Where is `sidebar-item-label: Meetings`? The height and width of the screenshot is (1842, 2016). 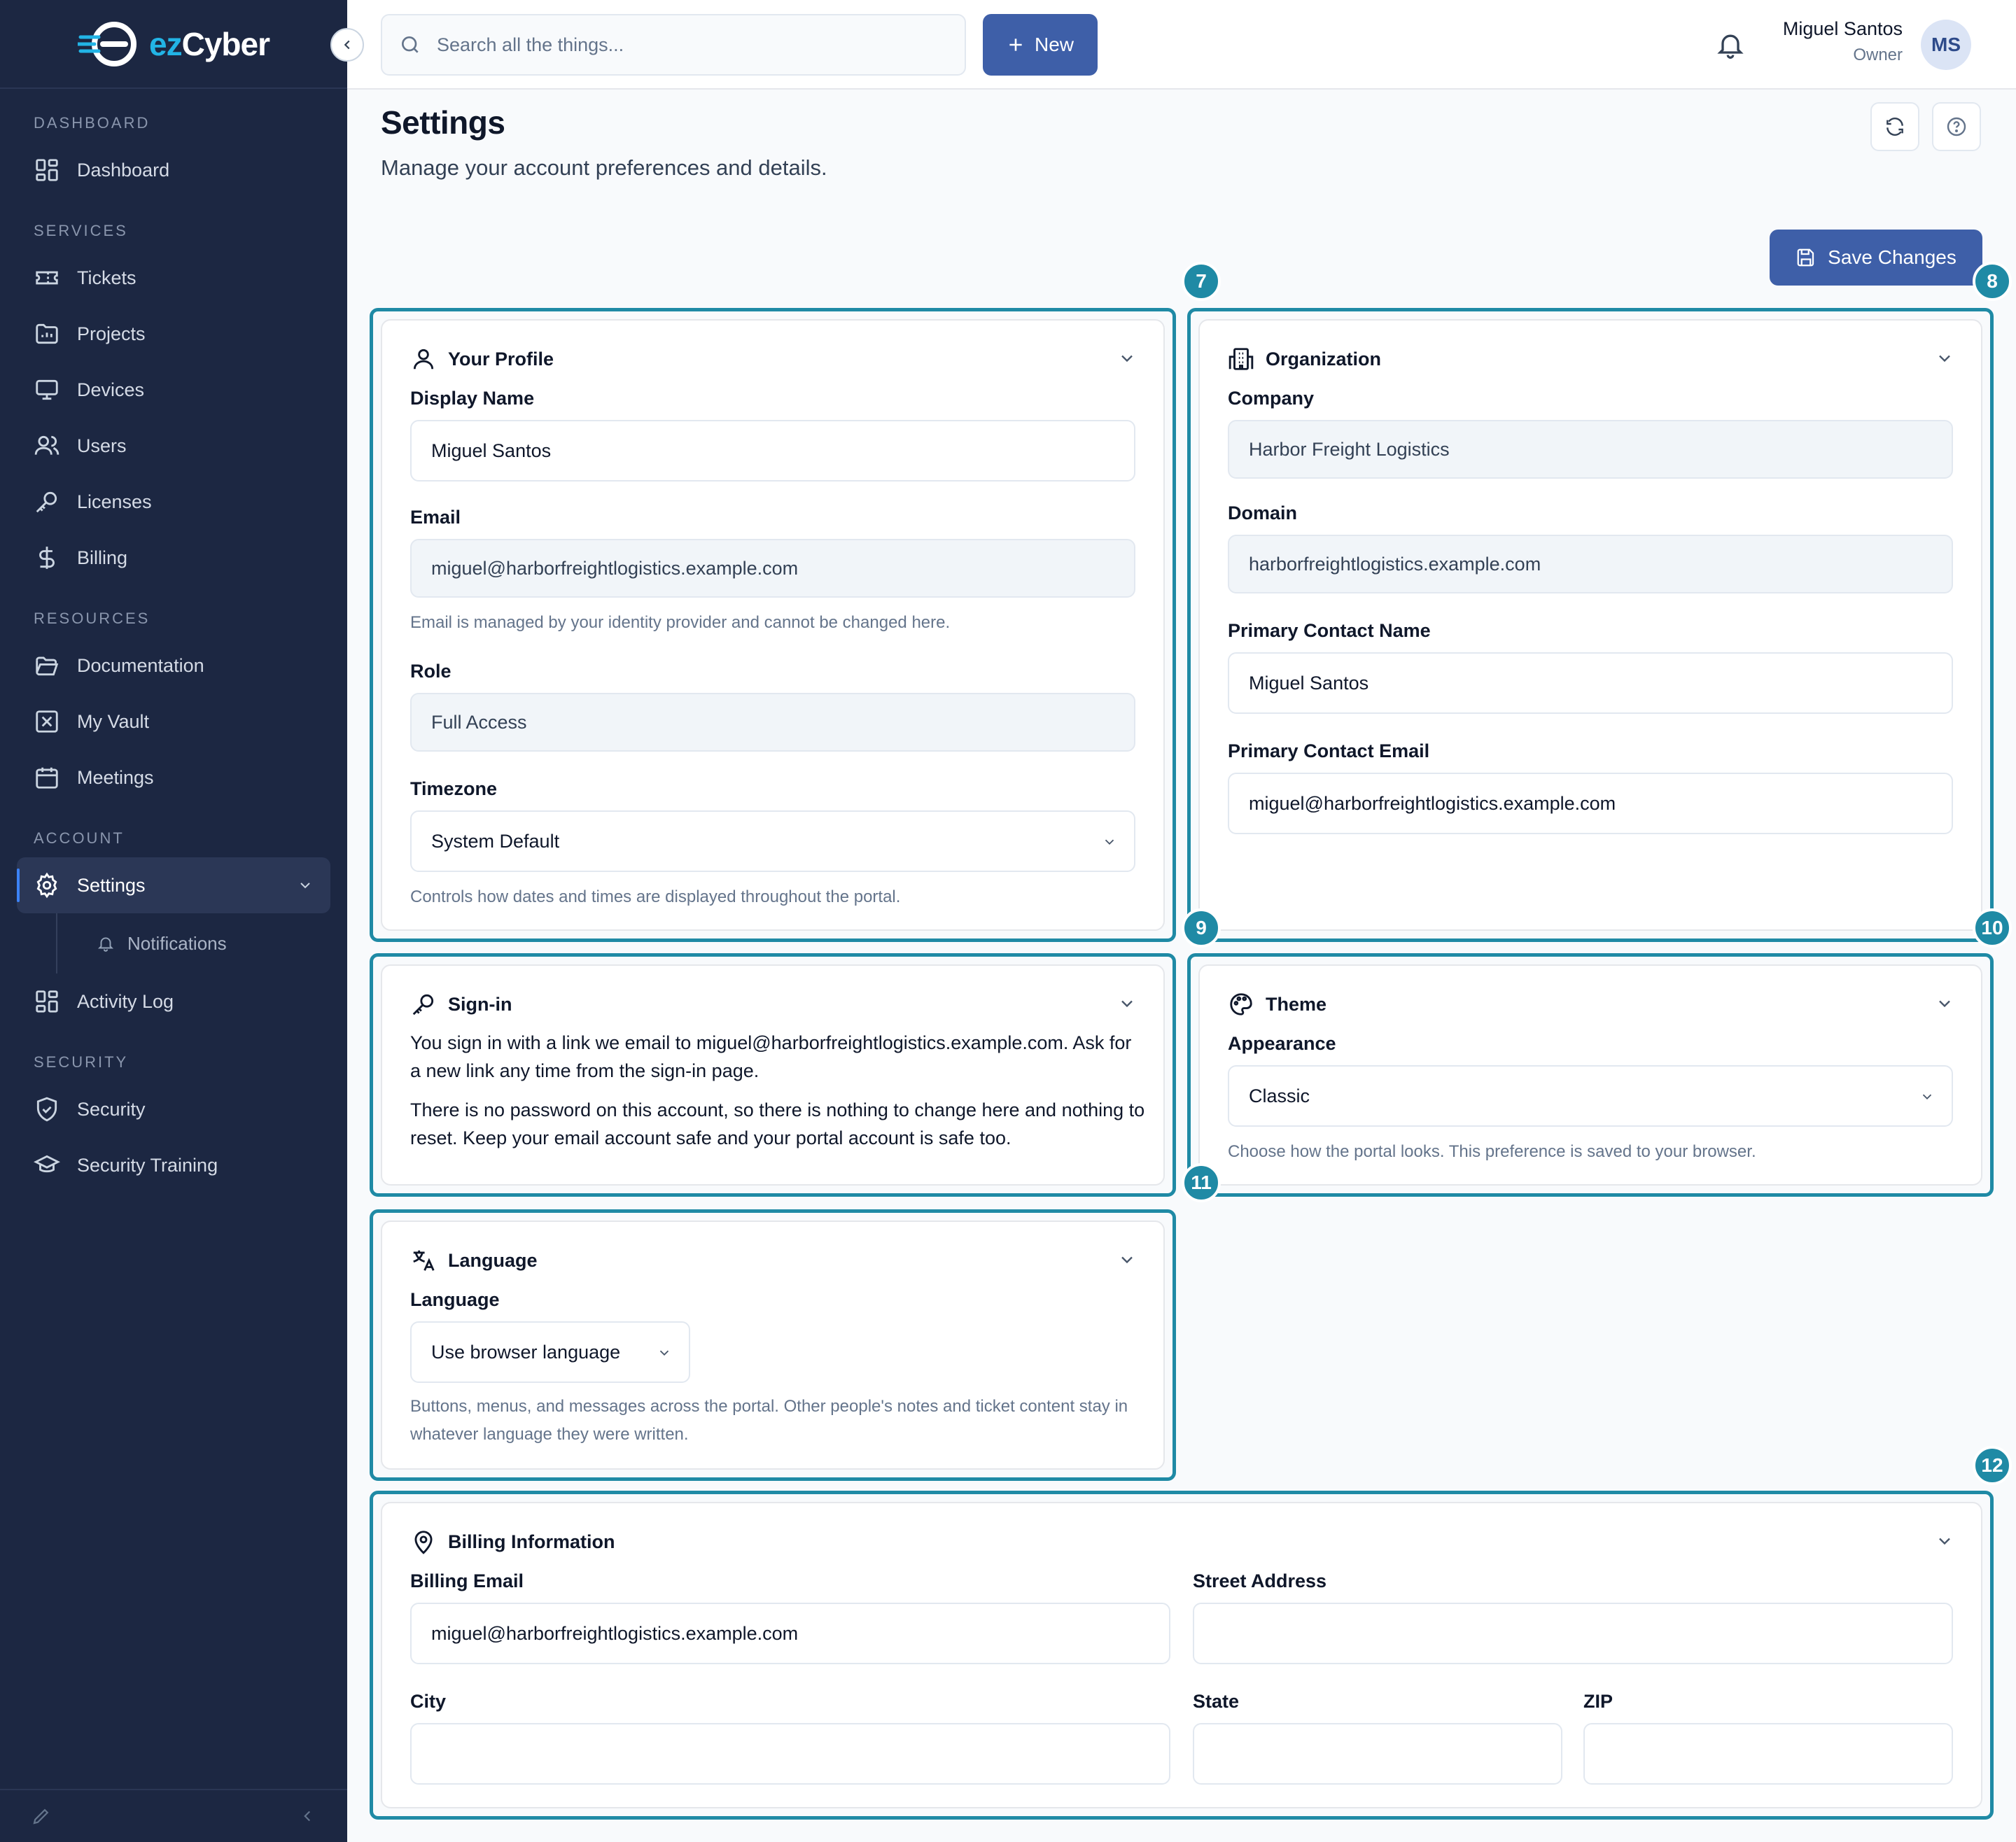 sidebar-item-label: Meetings is located at coordinates (115, 777).